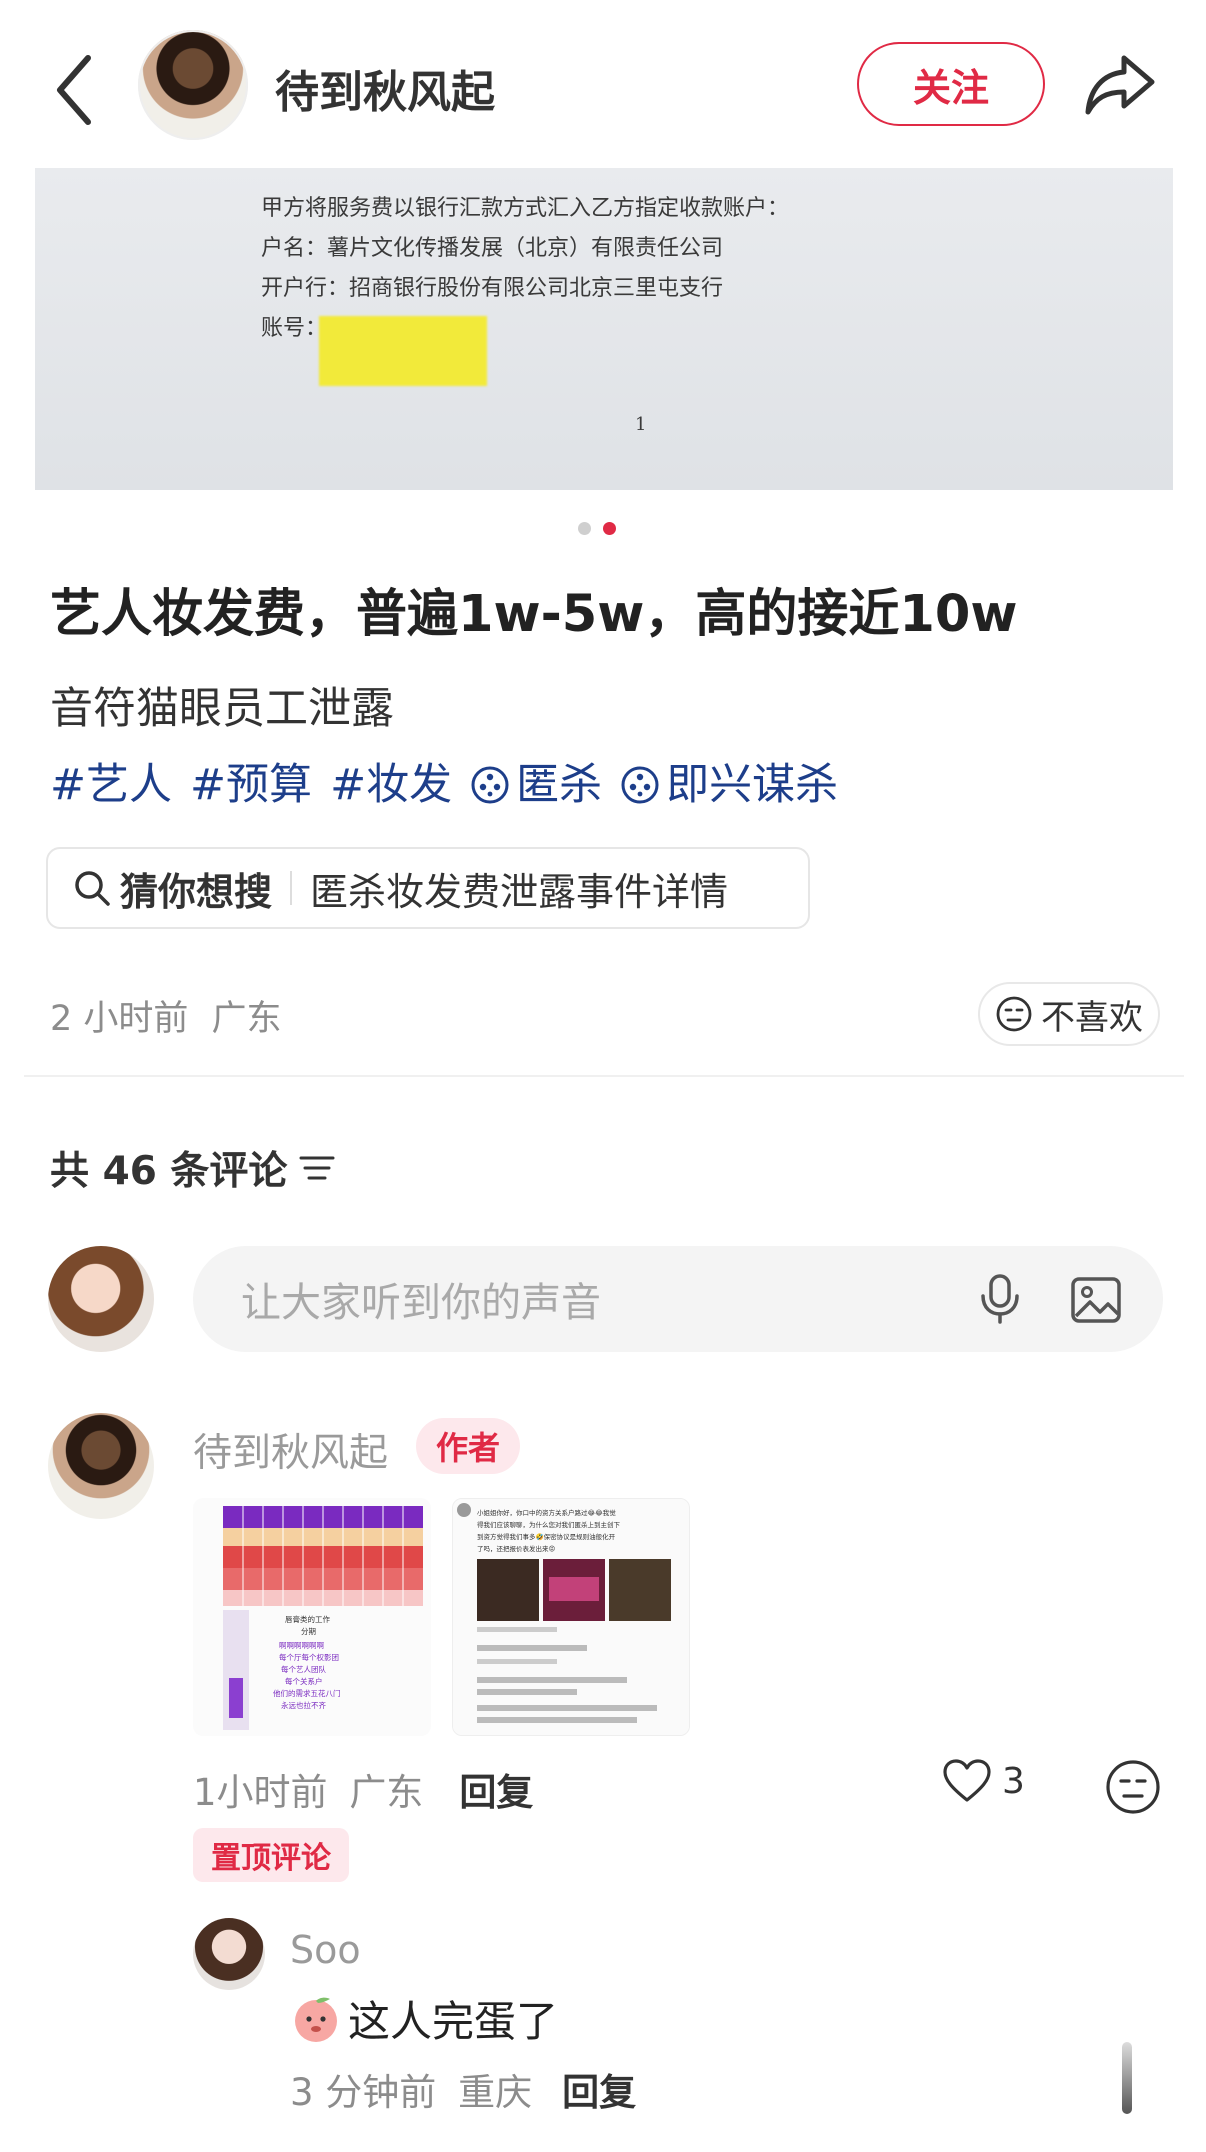 The height and width of the screenshot is (2152, 1206). What do you see at coordinates (468, 1446) in the screenshot?
I see `author-badge: 作者` at bounding box center [468, 1446].